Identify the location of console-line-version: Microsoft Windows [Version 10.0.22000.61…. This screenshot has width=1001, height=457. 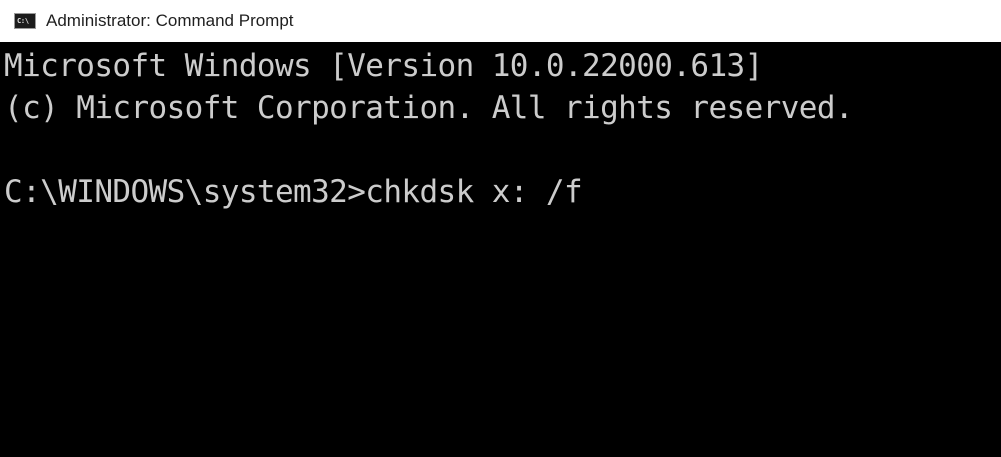
(383, 66).